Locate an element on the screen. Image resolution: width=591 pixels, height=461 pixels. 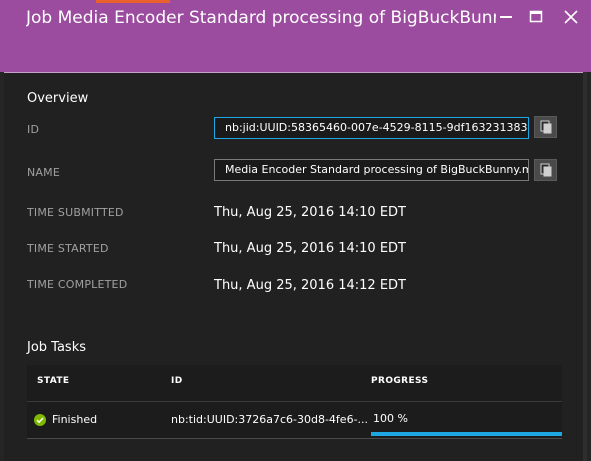
id-label: ID is located at coordinates (33, 129).